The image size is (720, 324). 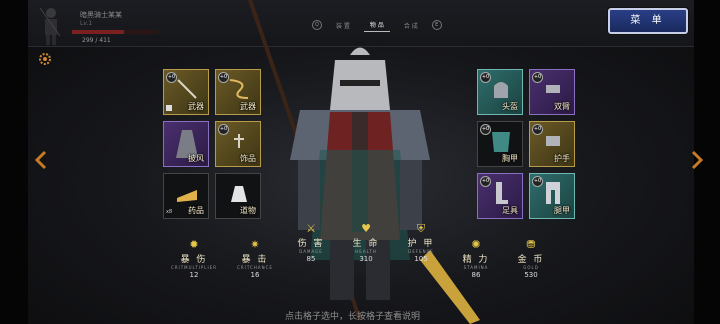 What do you see at coordinates (366, 251) in the screenshot?
I see `stat-en-name: HEALTH` at bounding box center [366, 251].